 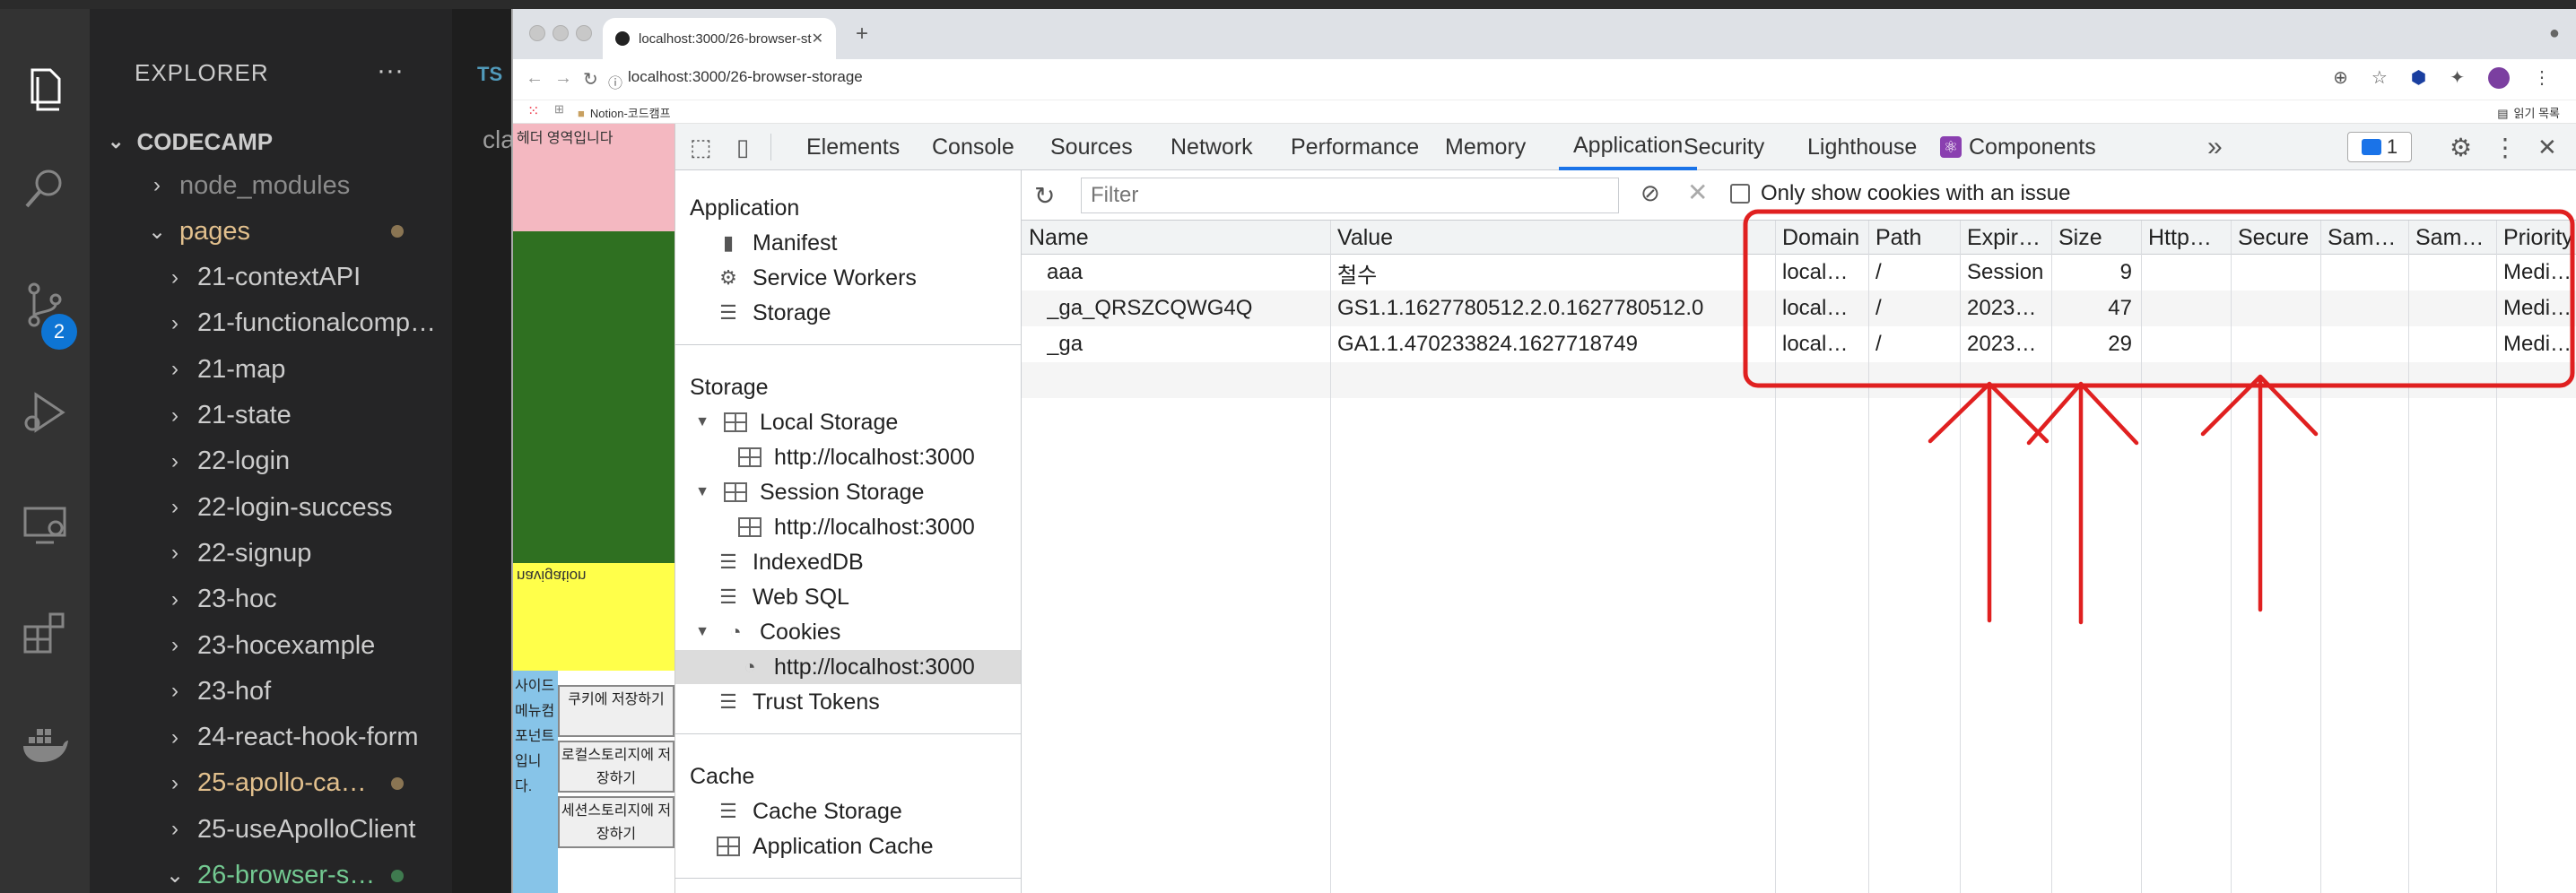 I want to click on profile-avatar, so click(x=2499, y=77).